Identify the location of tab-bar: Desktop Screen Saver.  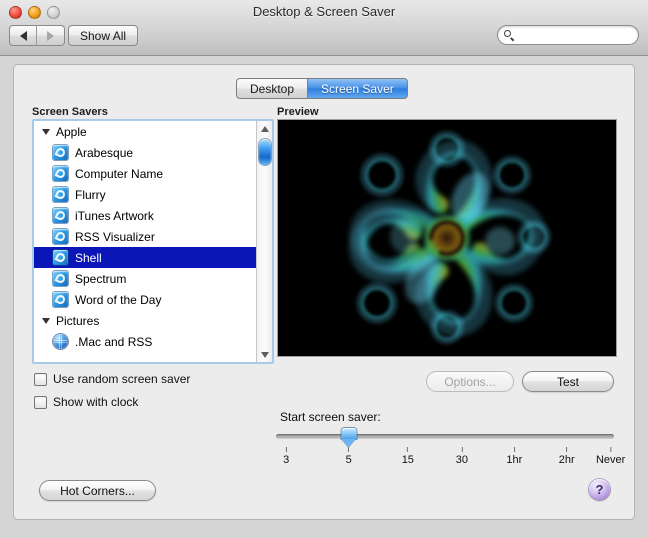
(322, 88).